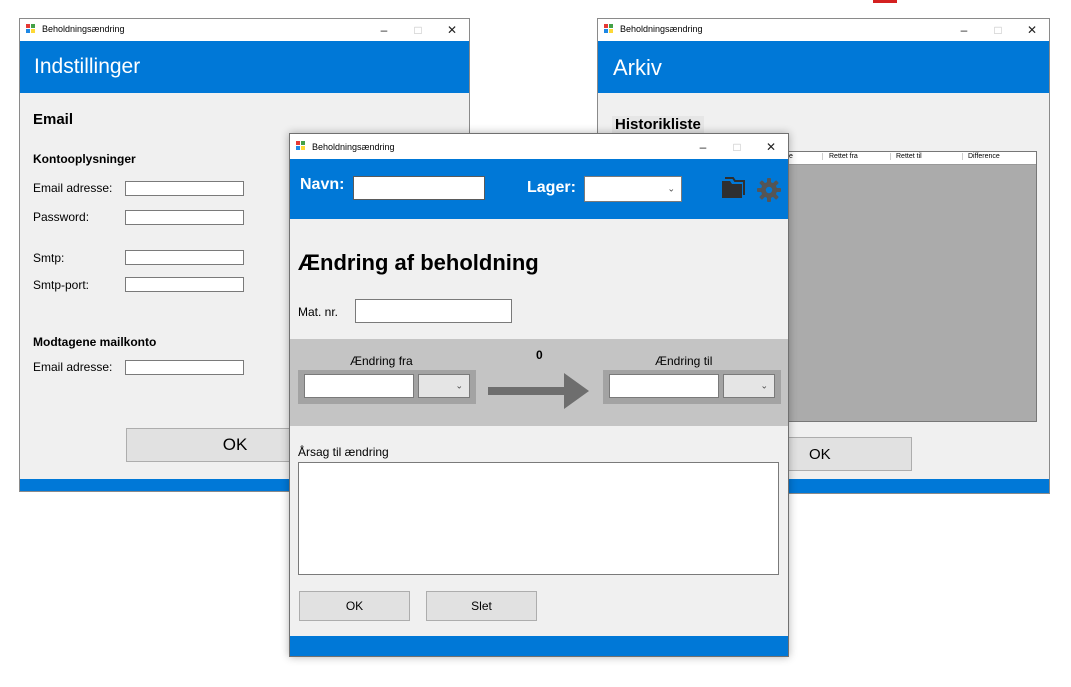 The height and width of the screenshot is (687, 1071). What do you see at coordinates (885, 1) in the screenshot?
I see `red-mark-icon` at bounding box center [885, 1].